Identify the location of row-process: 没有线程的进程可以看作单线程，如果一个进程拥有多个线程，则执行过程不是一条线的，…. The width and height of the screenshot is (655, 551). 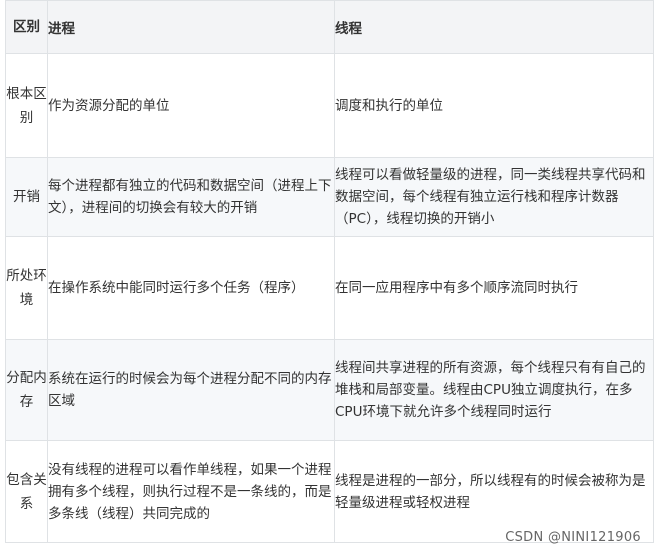
(191, 491).